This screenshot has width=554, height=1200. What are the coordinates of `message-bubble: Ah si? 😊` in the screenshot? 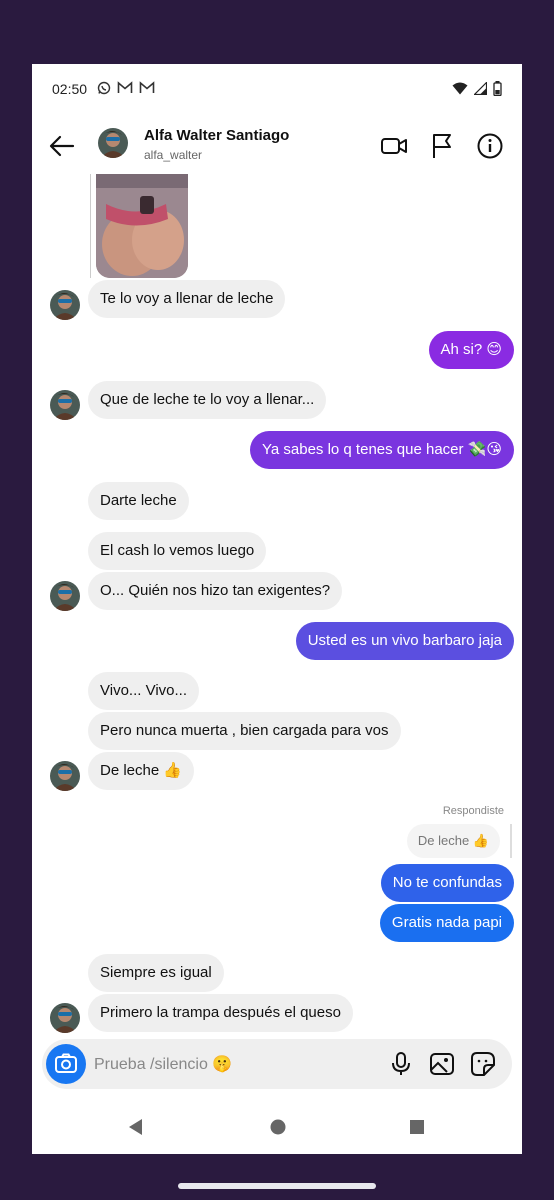 It's located at (471, 350).